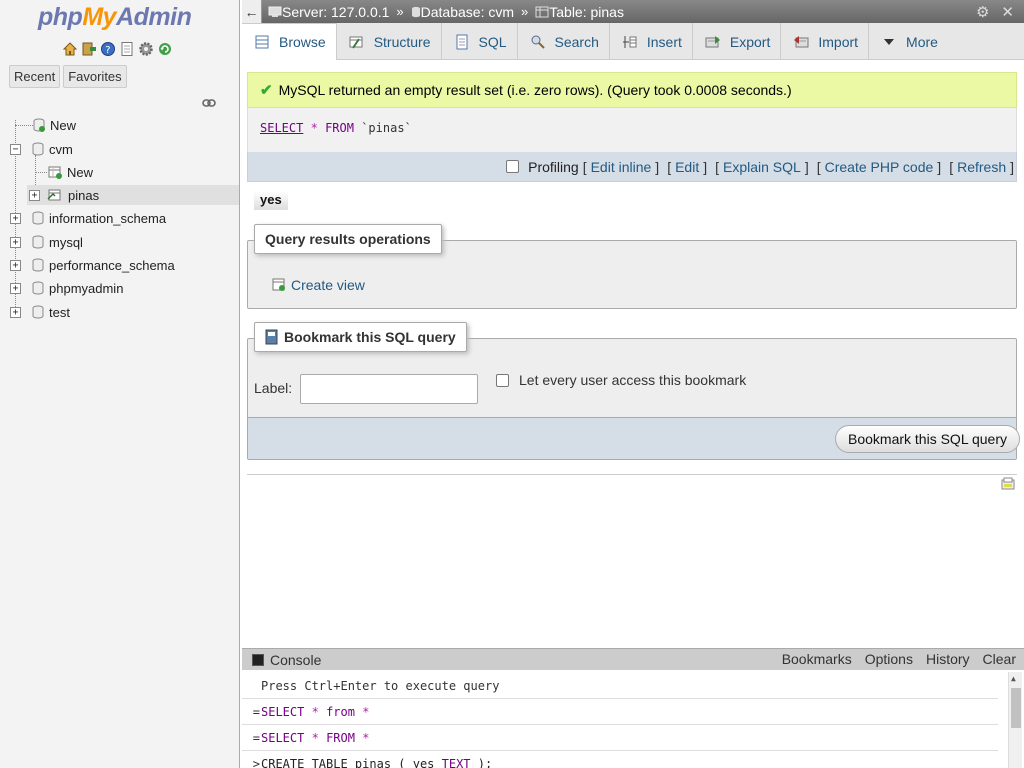 This screenshot has width=1024, height=768. I want to click on structure-icon, so click(357, 42).